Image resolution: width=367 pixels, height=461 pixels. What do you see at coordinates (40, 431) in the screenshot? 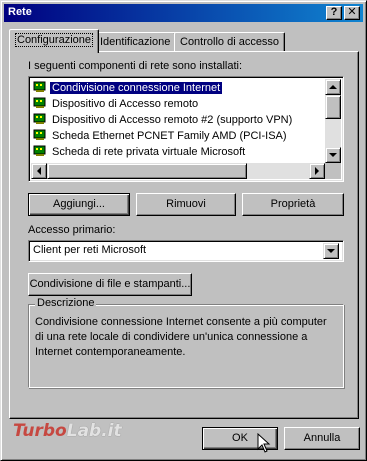
I see `watermark-part1: Turbo` at bounding box center [40, 431].